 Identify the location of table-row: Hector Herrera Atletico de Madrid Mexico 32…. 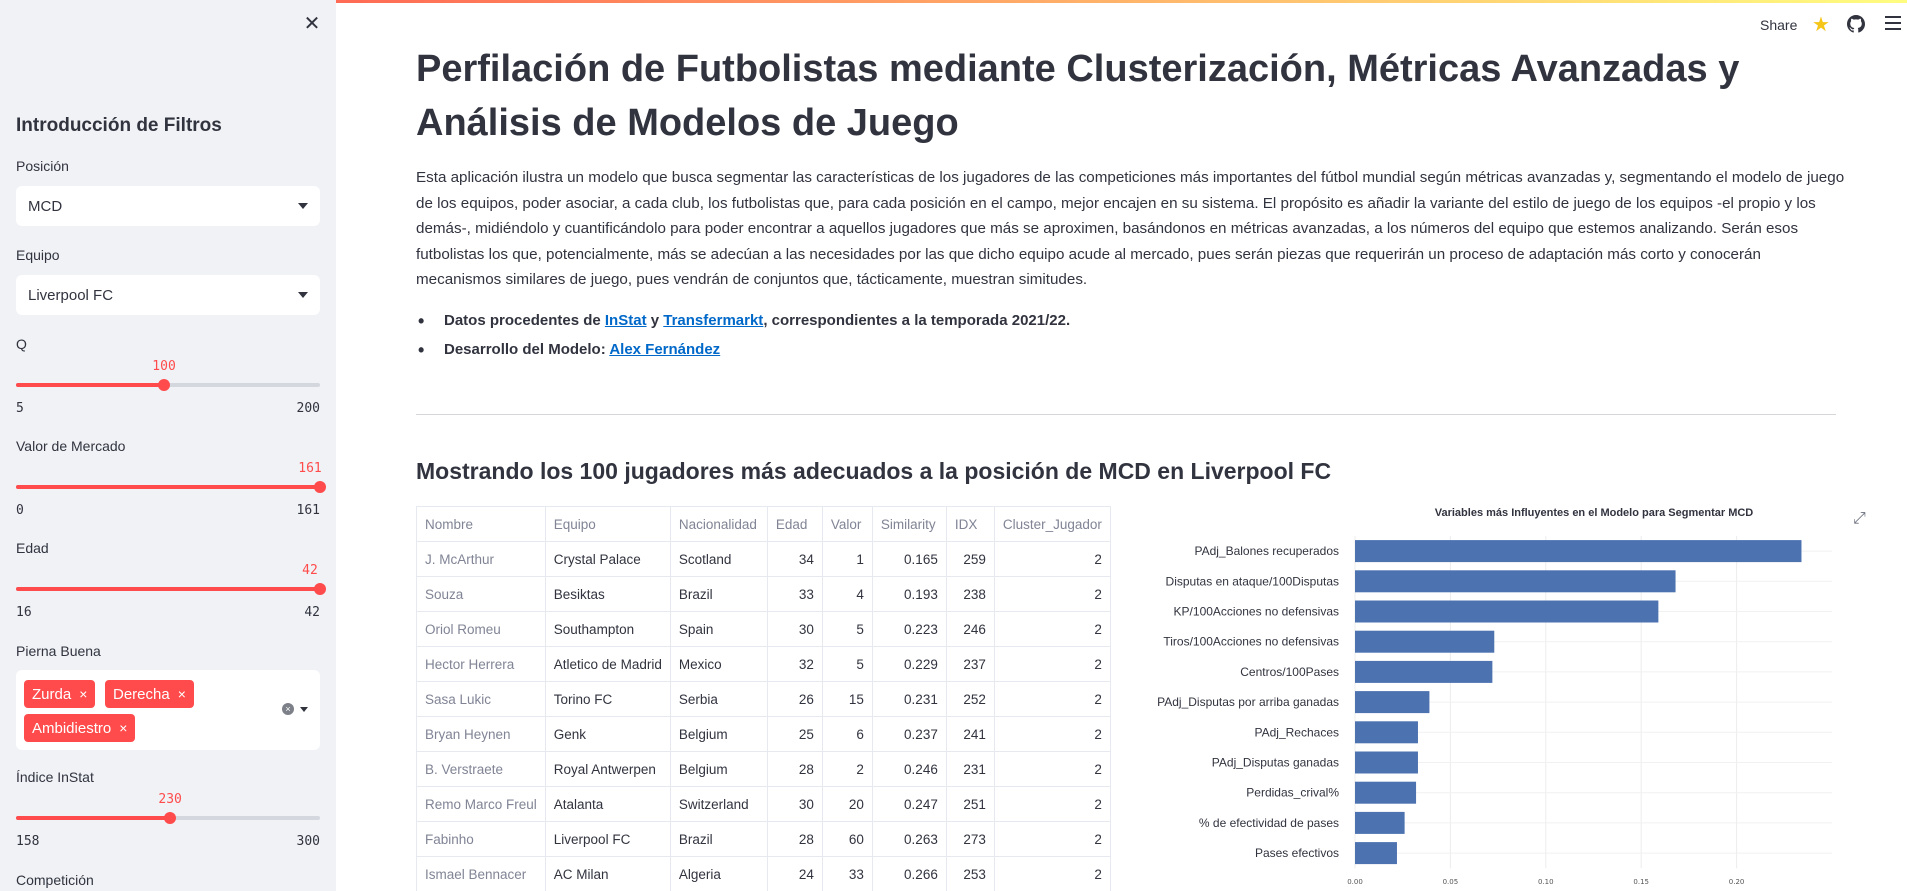
(763, 664).